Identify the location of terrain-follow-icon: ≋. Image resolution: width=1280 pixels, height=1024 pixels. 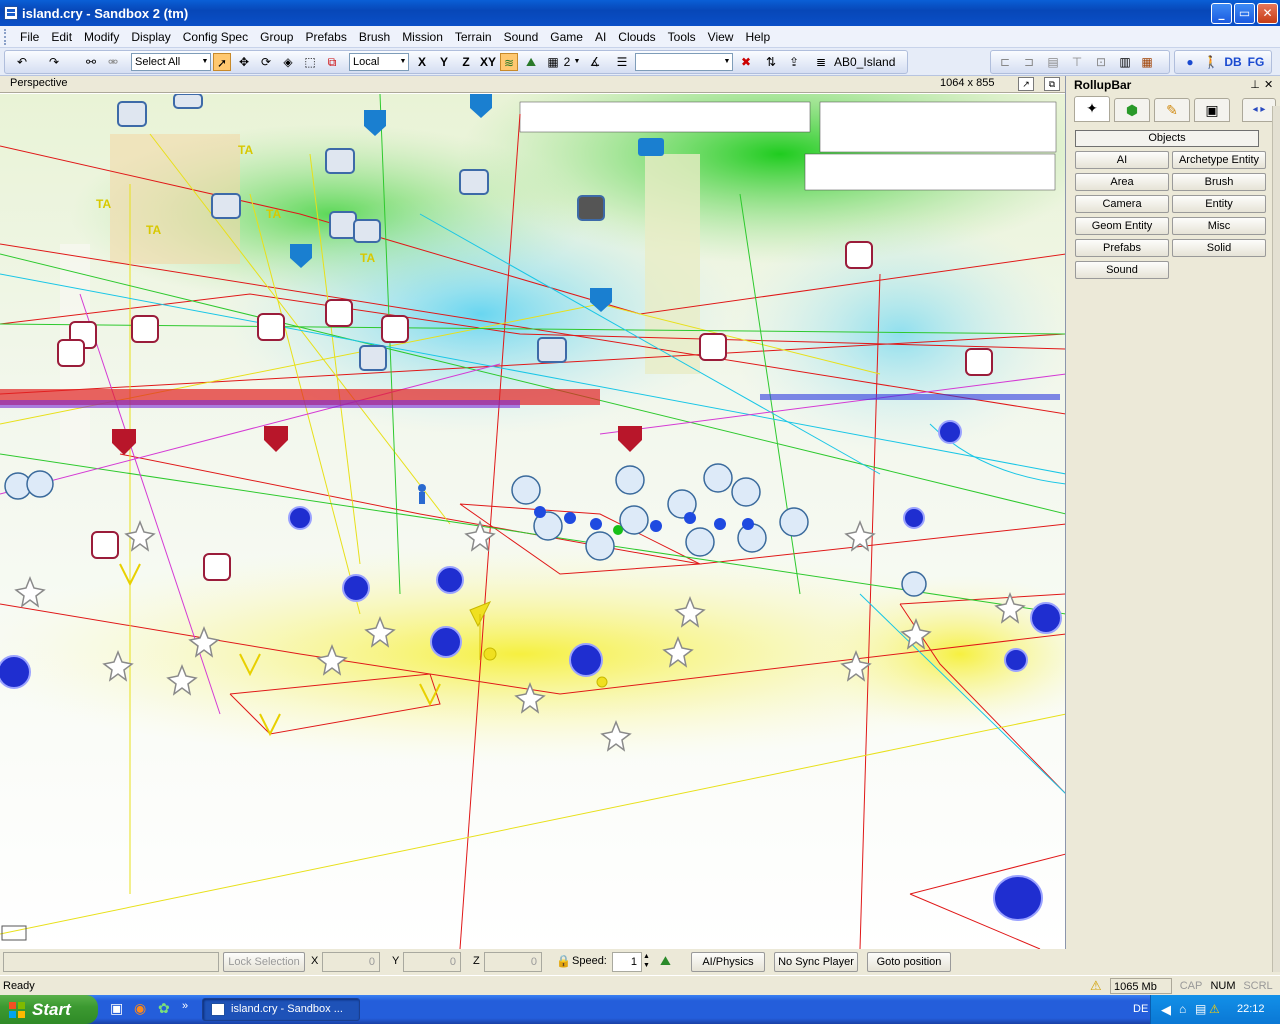
(509, 62).